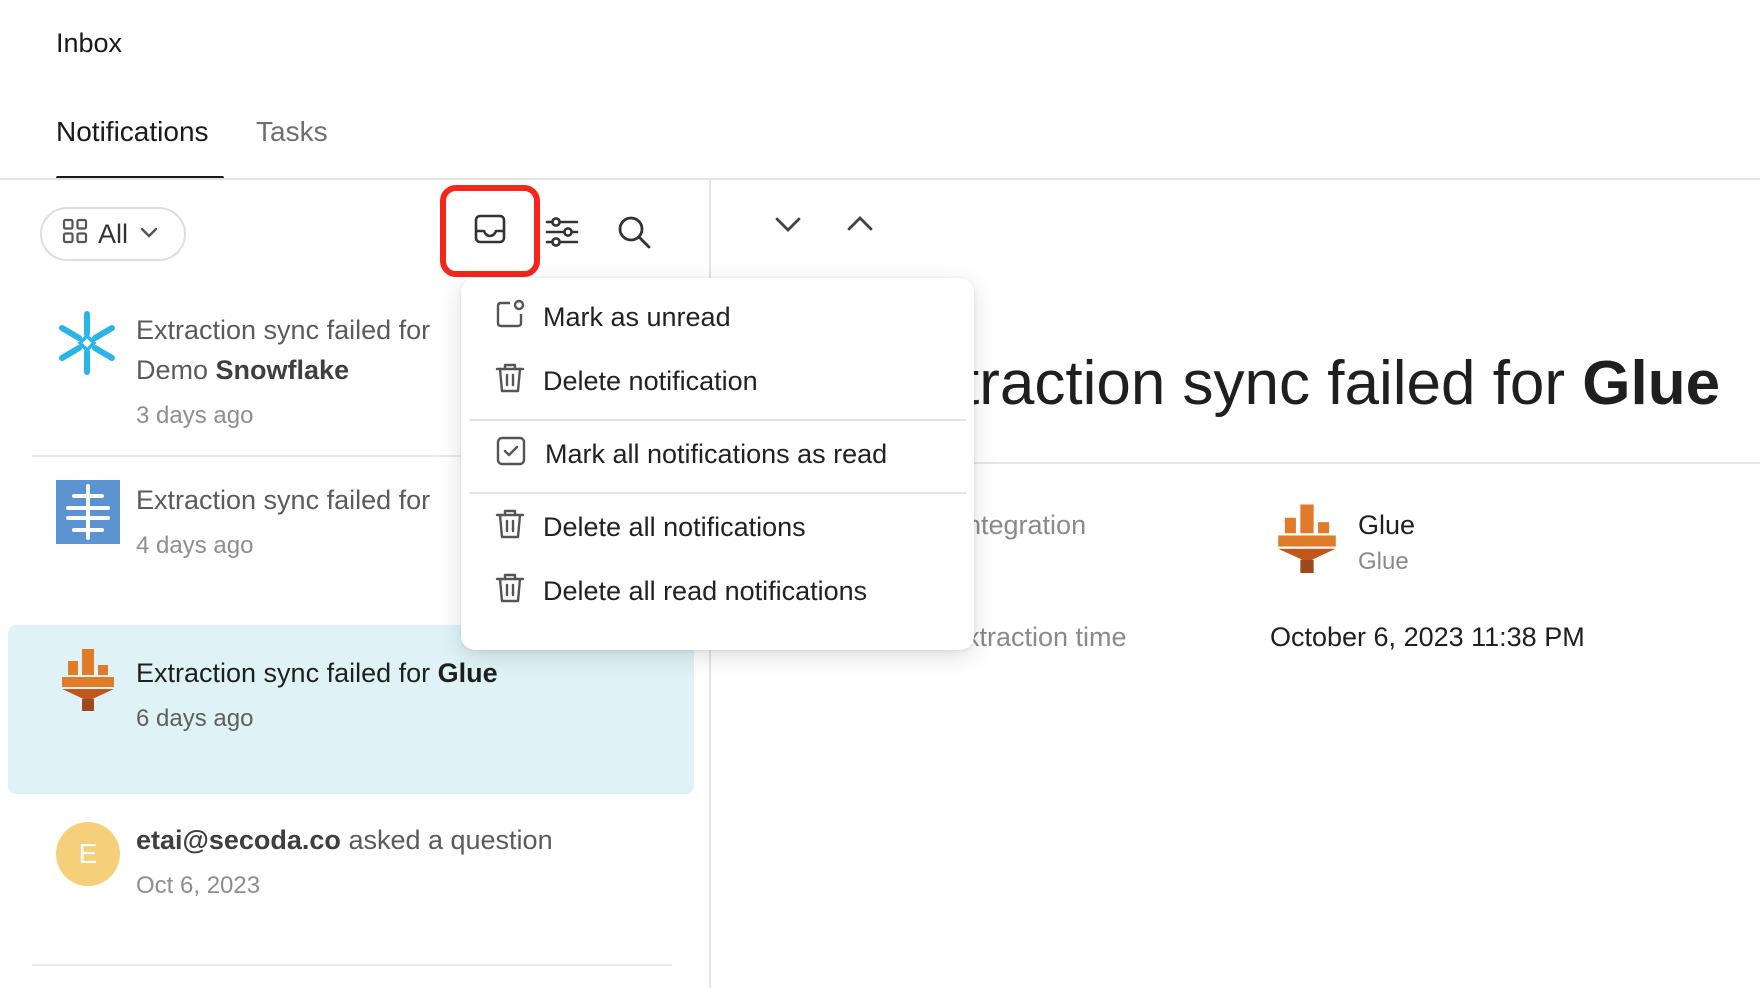 The width and height of the screenshot is (1760, 988). I want to click on menu-item-delete-notification: Delete notification, so click(717, 381).